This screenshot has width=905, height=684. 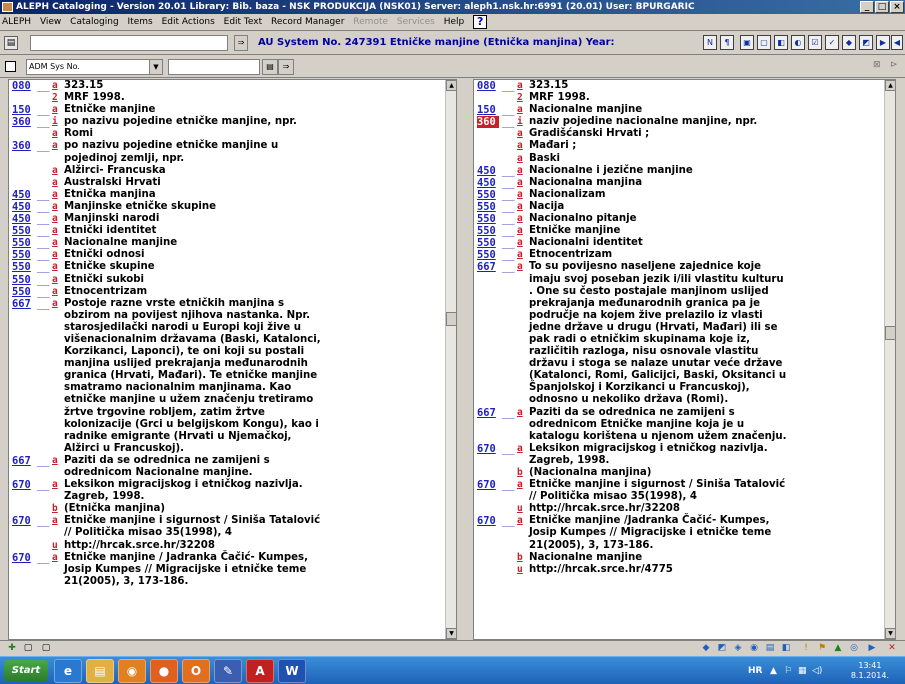 I want to click on tb-g-icon: ☑, so click(x=815, y=42).